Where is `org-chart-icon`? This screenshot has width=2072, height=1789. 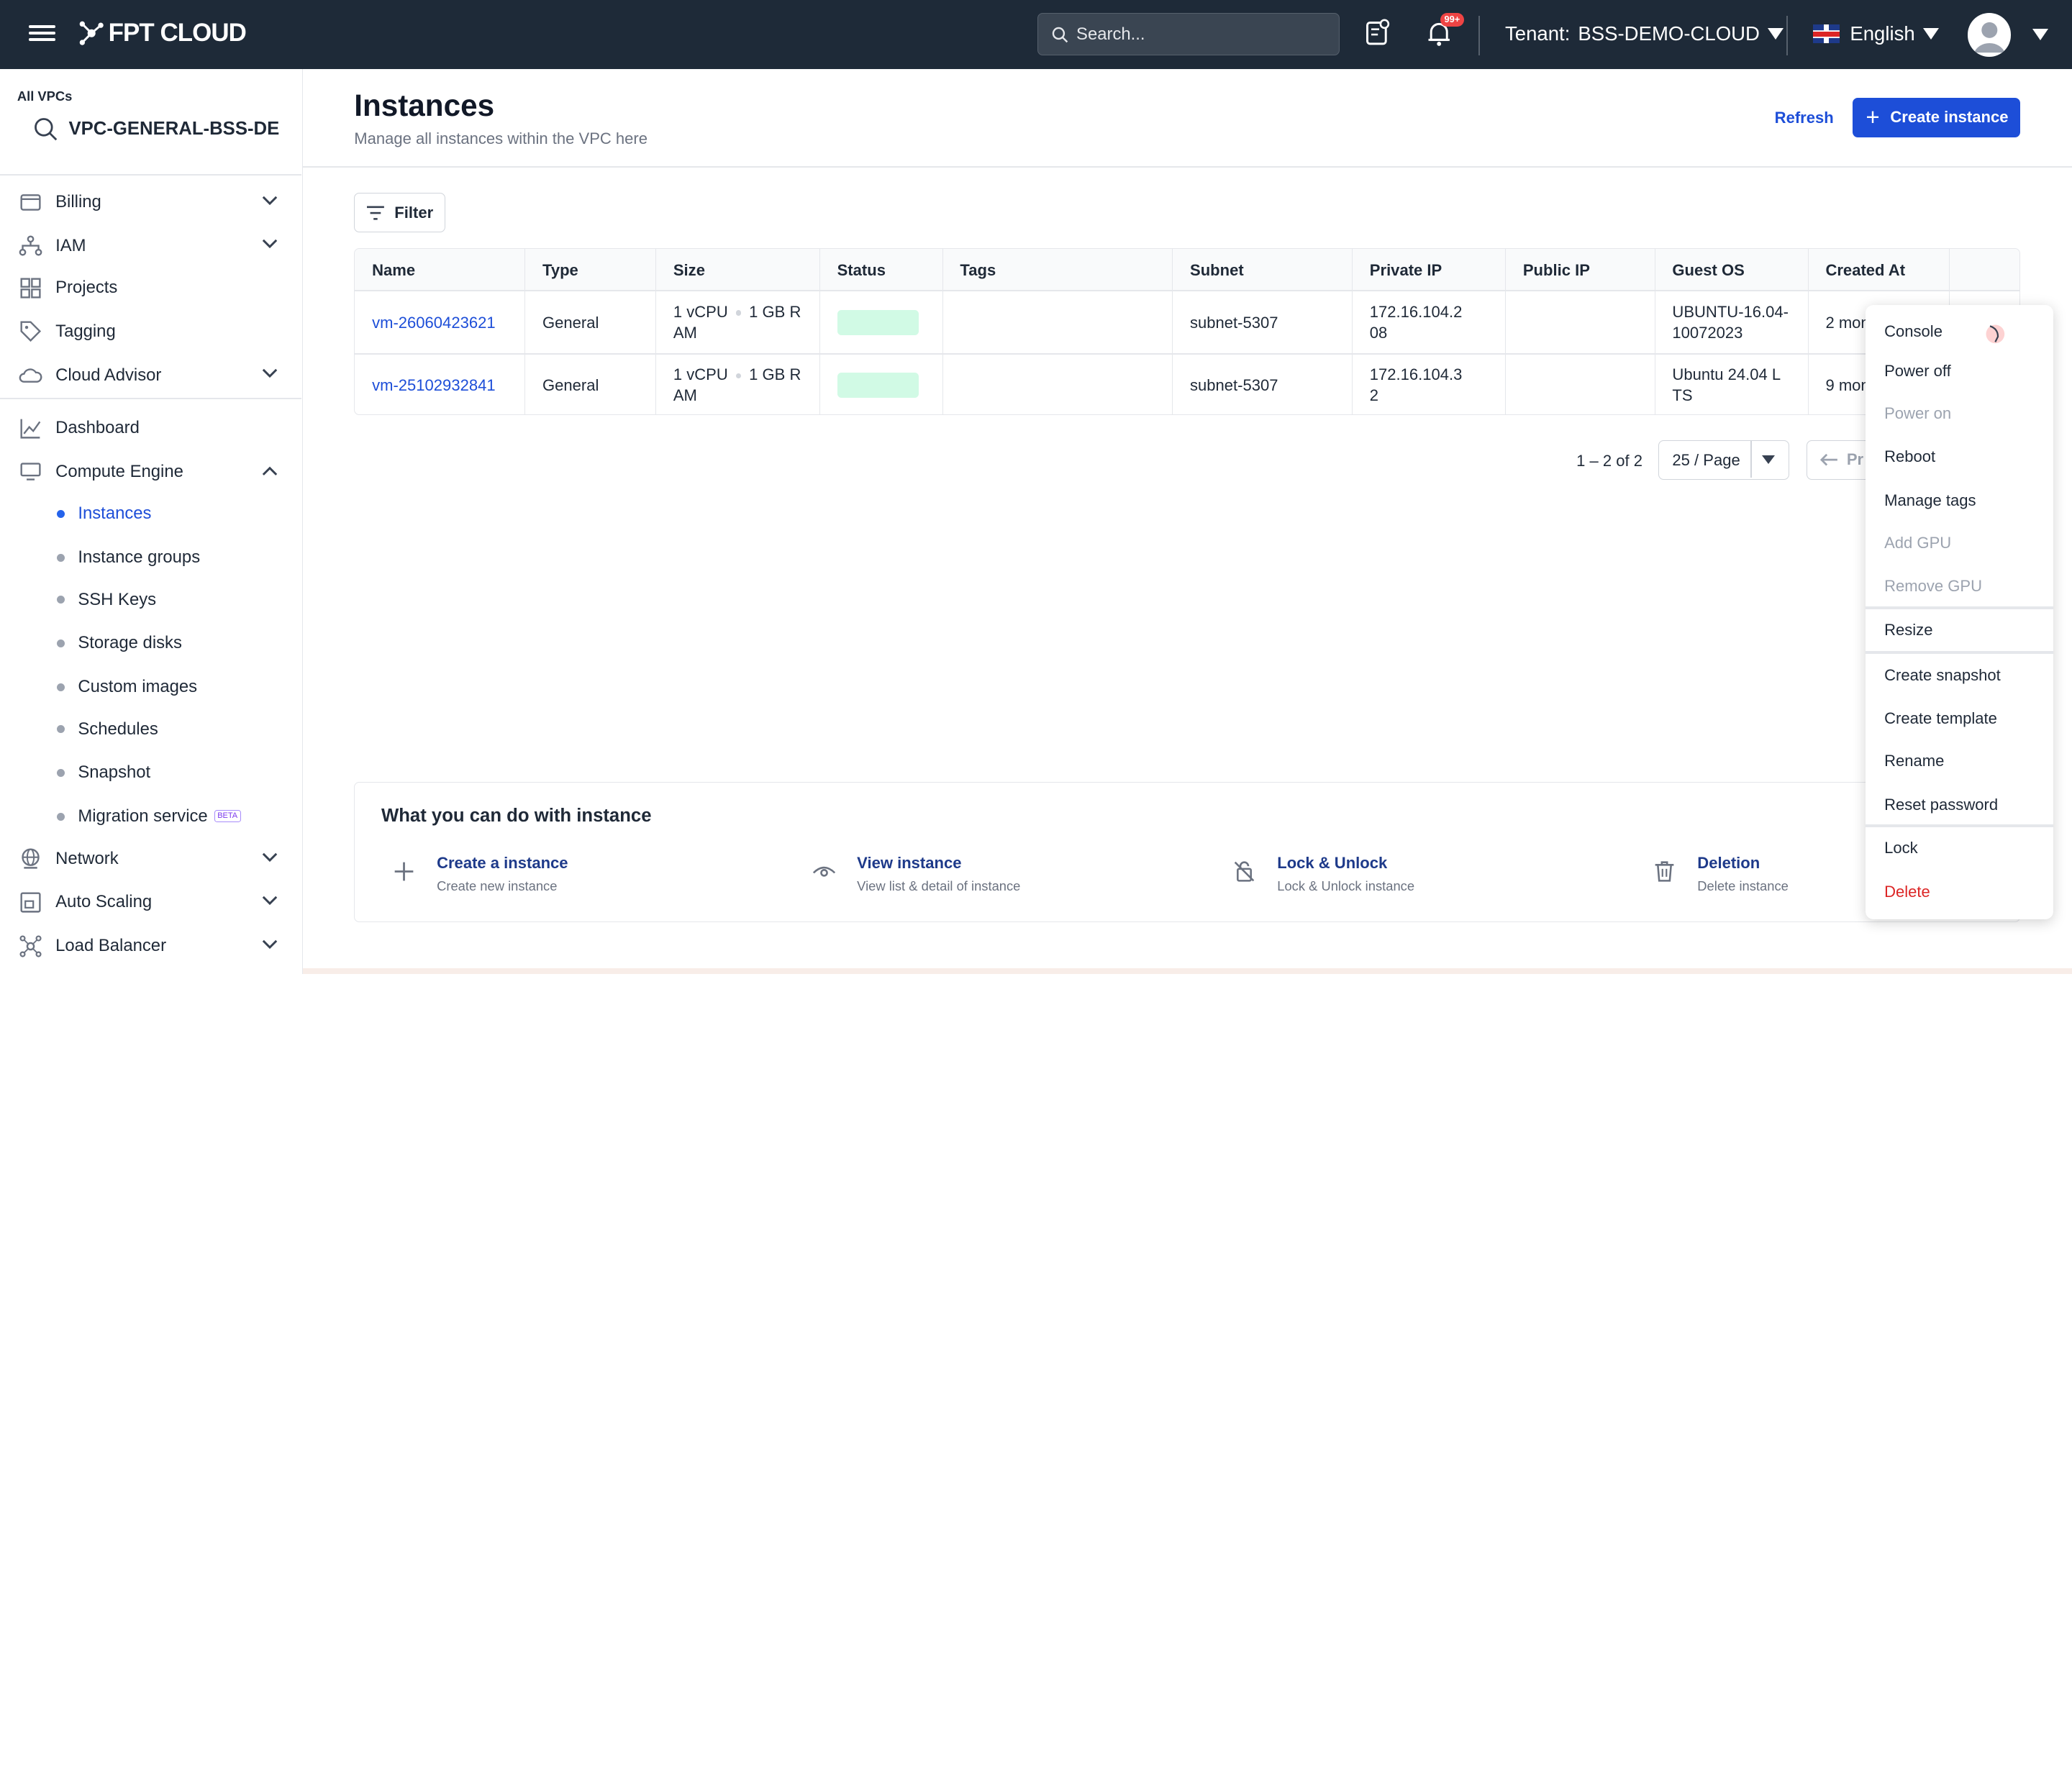
org-chart-icon is located at coordinates (31, 245).